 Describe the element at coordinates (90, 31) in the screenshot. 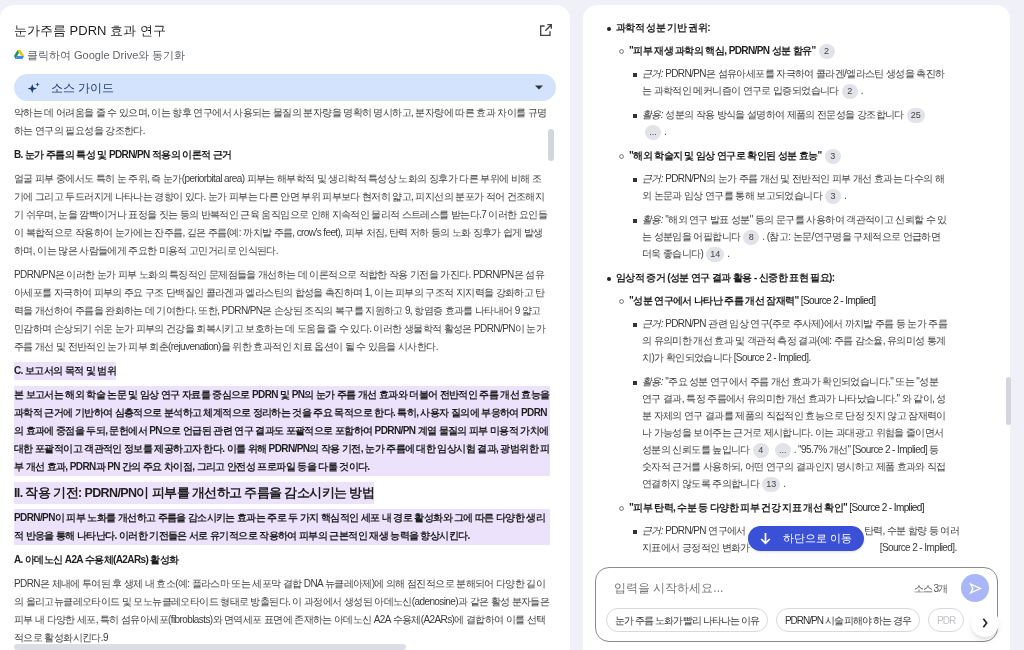

I see `source-title: 눈가주름 PDRN 효과 연구` at that location.